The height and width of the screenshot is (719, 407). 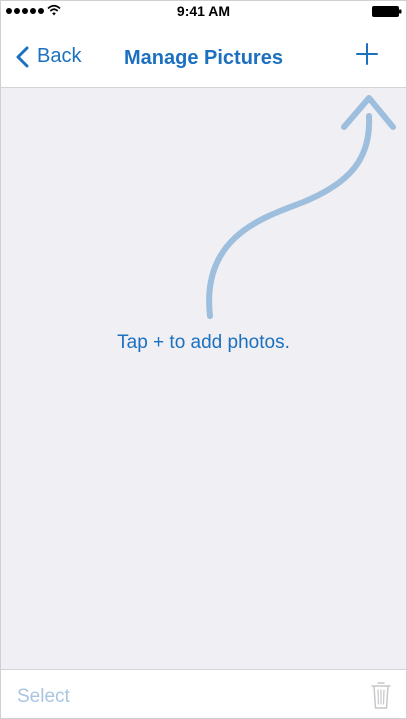 What do you see at coordinates (367, 54) in the screenshot?
I see `plus-icon` at bounding box center [367, 54].